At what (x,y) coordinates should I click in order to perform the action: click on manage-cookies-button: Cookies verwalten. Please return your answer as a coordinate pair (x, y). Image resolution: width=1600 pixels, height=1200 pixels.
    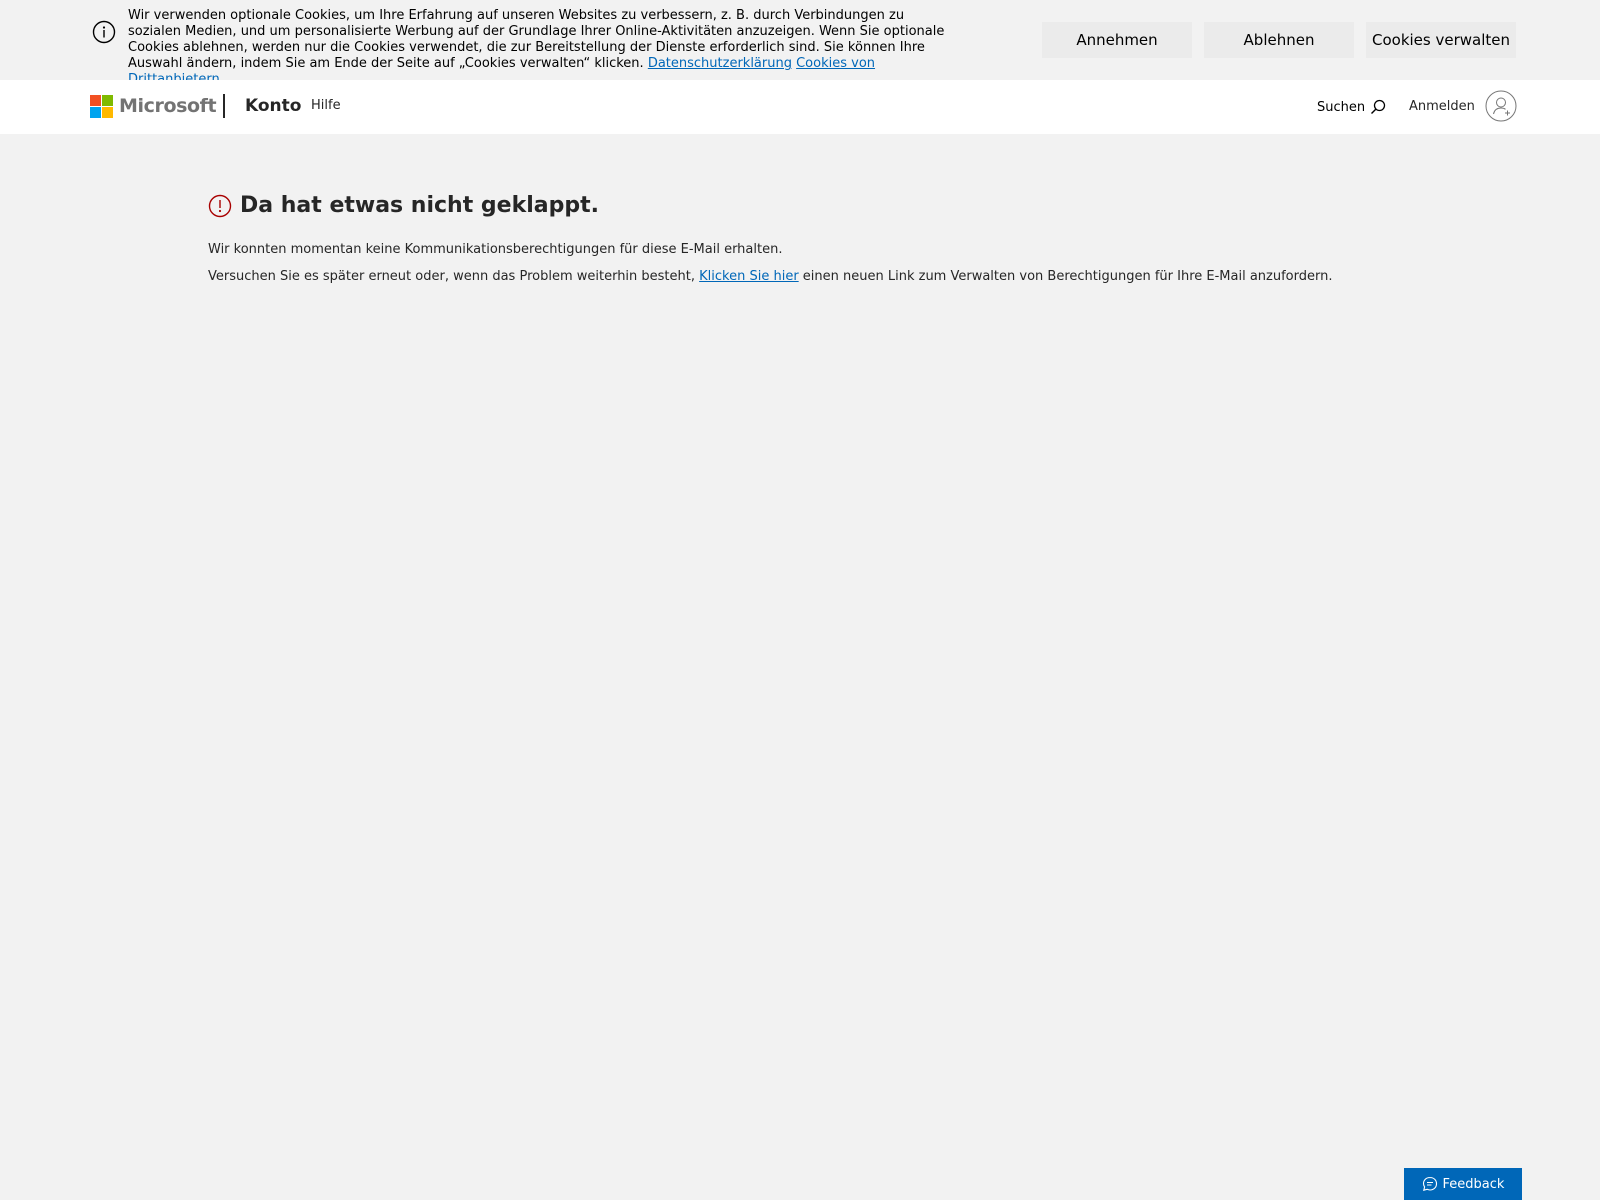
    Looking at the image, I should click on (1441, 40).